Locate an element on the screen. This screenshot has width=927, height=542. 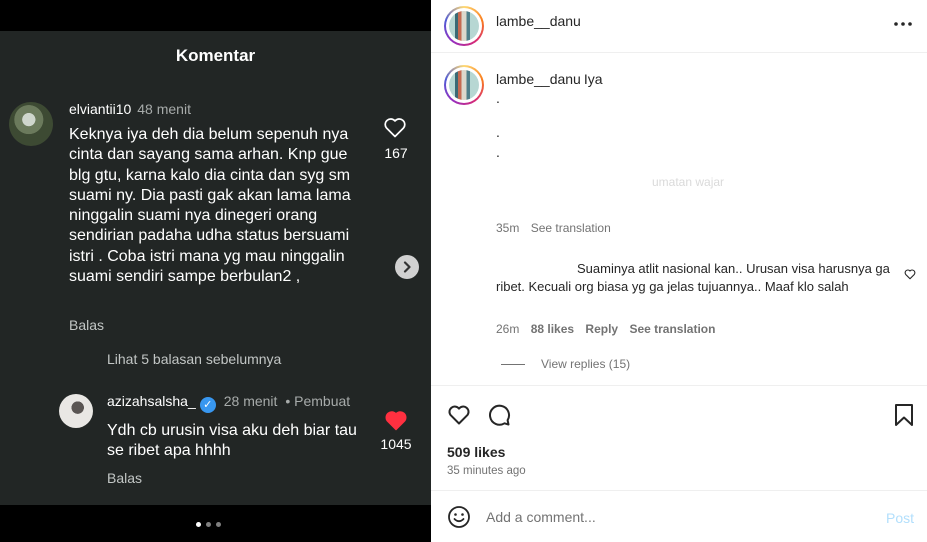
view-replies-link: View replies (15) is located at coordinates (585, 364).